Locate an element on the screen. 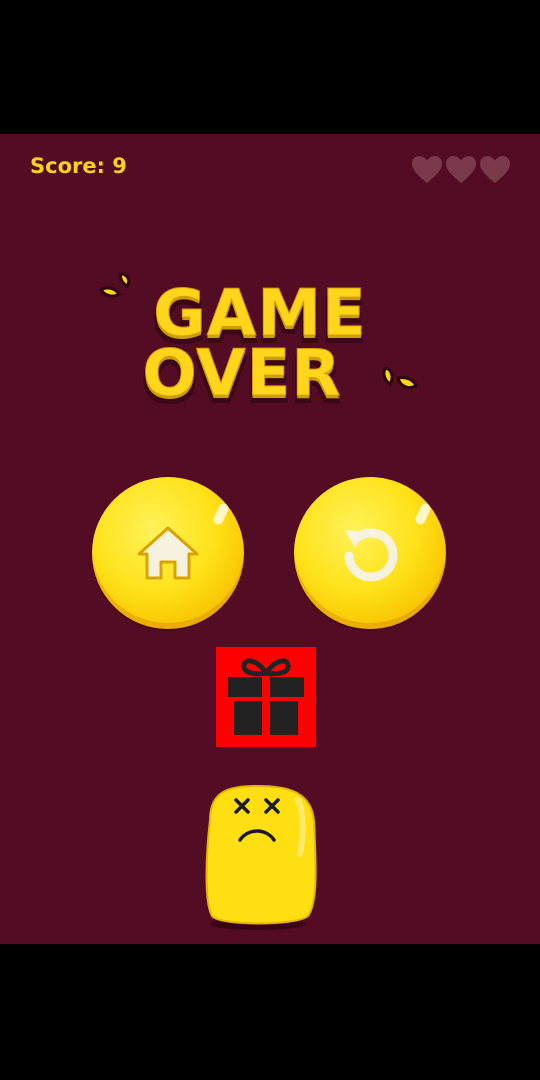 The height and width of the screenshot is (1080, 540). sad-character is located at coordinates (261, 859).